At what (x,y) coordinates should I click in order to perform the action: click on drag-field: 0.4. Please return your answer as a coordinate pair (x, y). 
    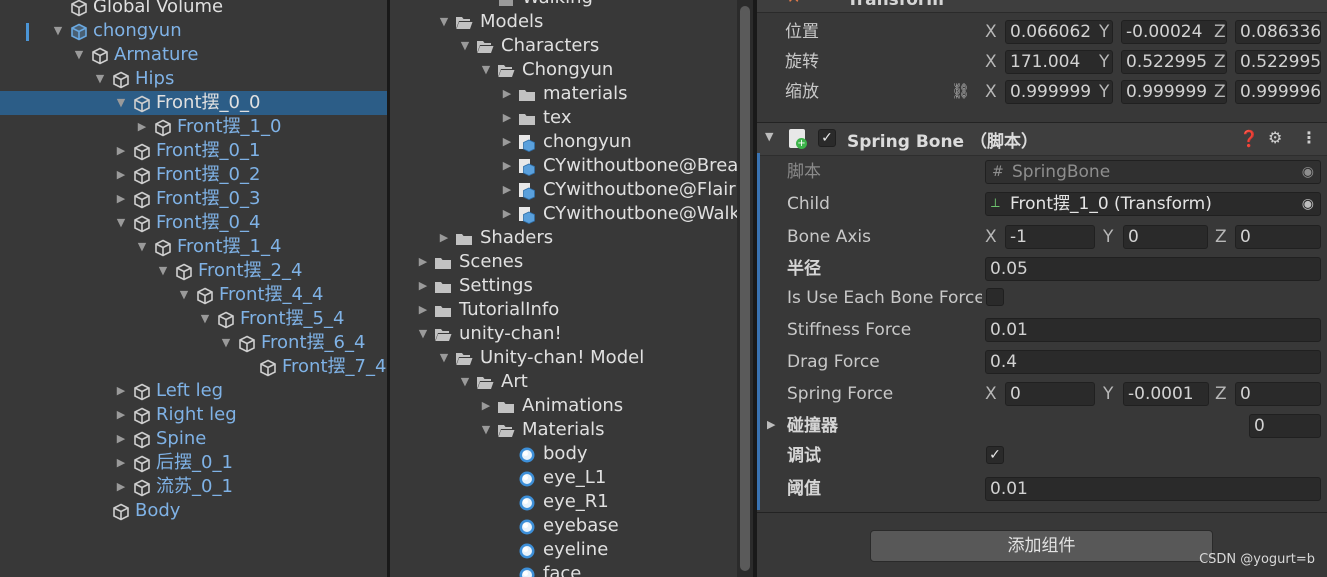
    Looking at the image, I should click on (1153, 362).